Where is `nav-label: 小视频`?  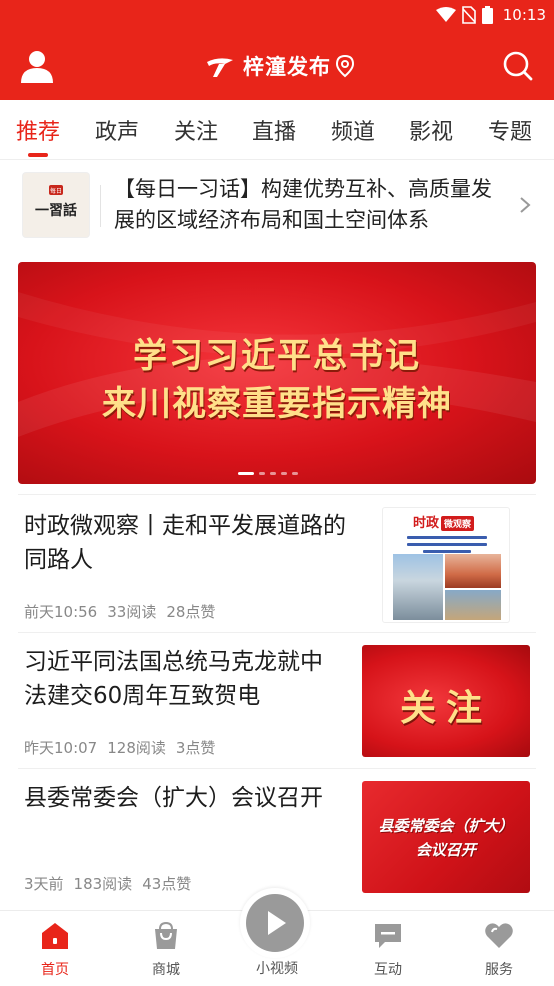
nav-label: 小视频 is located at coordinates (277, 969).